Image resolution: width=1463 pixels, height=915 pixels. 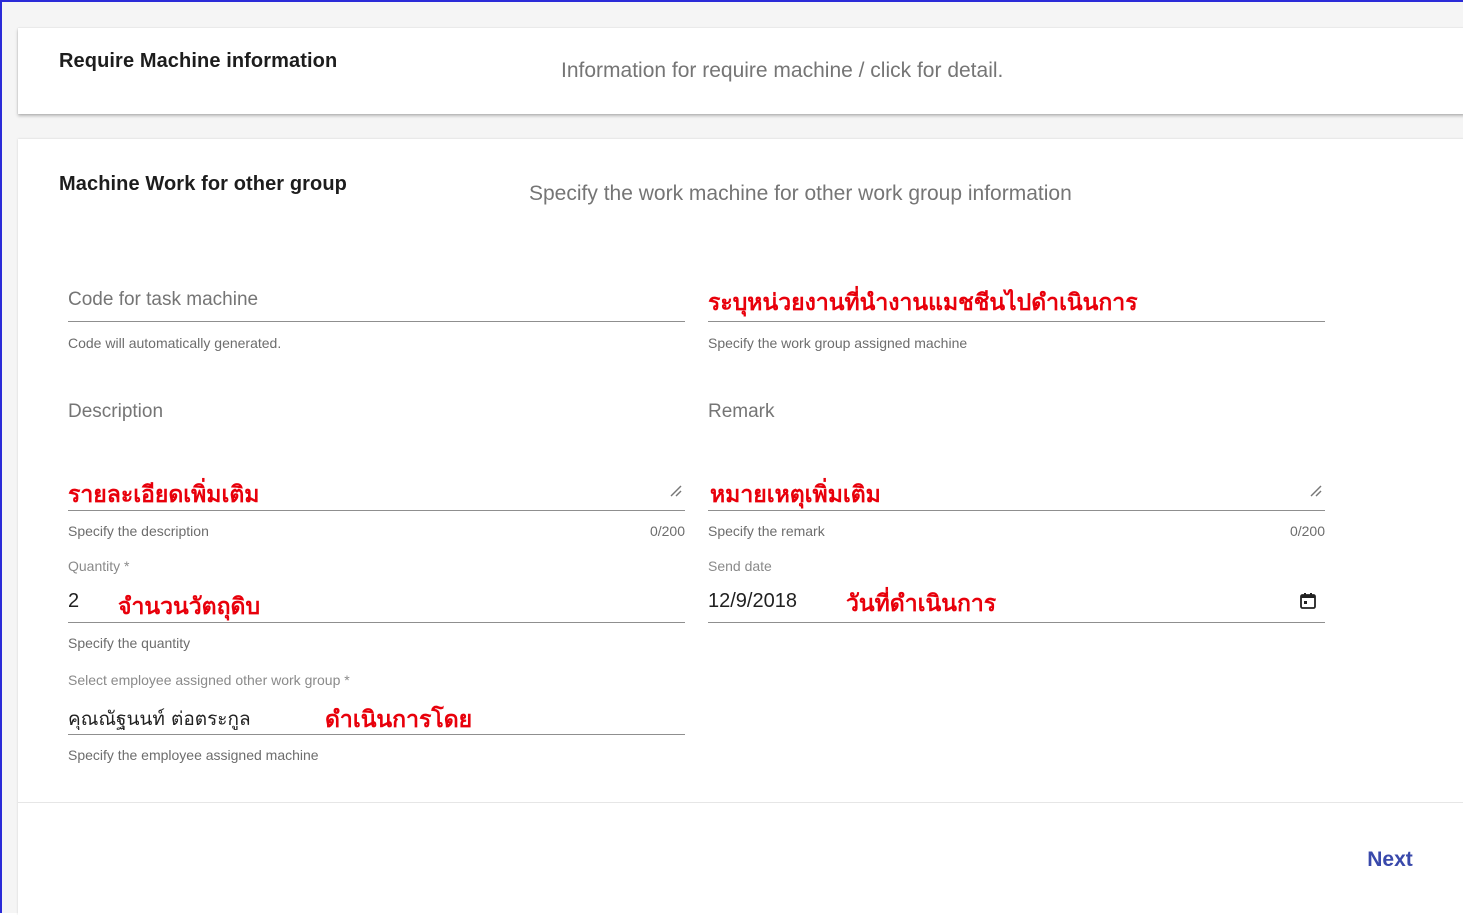 What do you see at coordinates (667, 531) in the screenshot?
I see `description-counter: 0/200` at bounding box center [667, 531].